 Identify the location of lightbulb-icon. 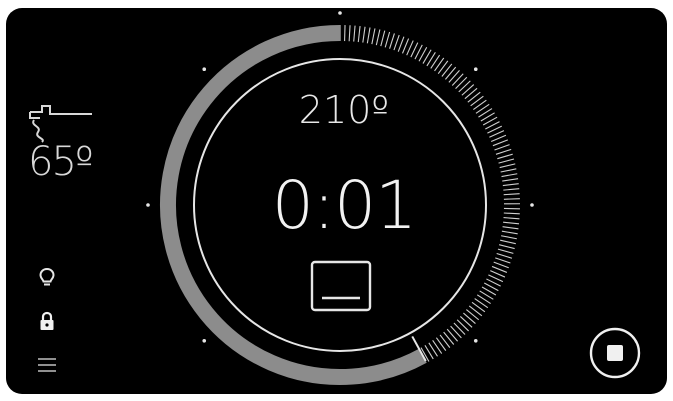
(47, 277).